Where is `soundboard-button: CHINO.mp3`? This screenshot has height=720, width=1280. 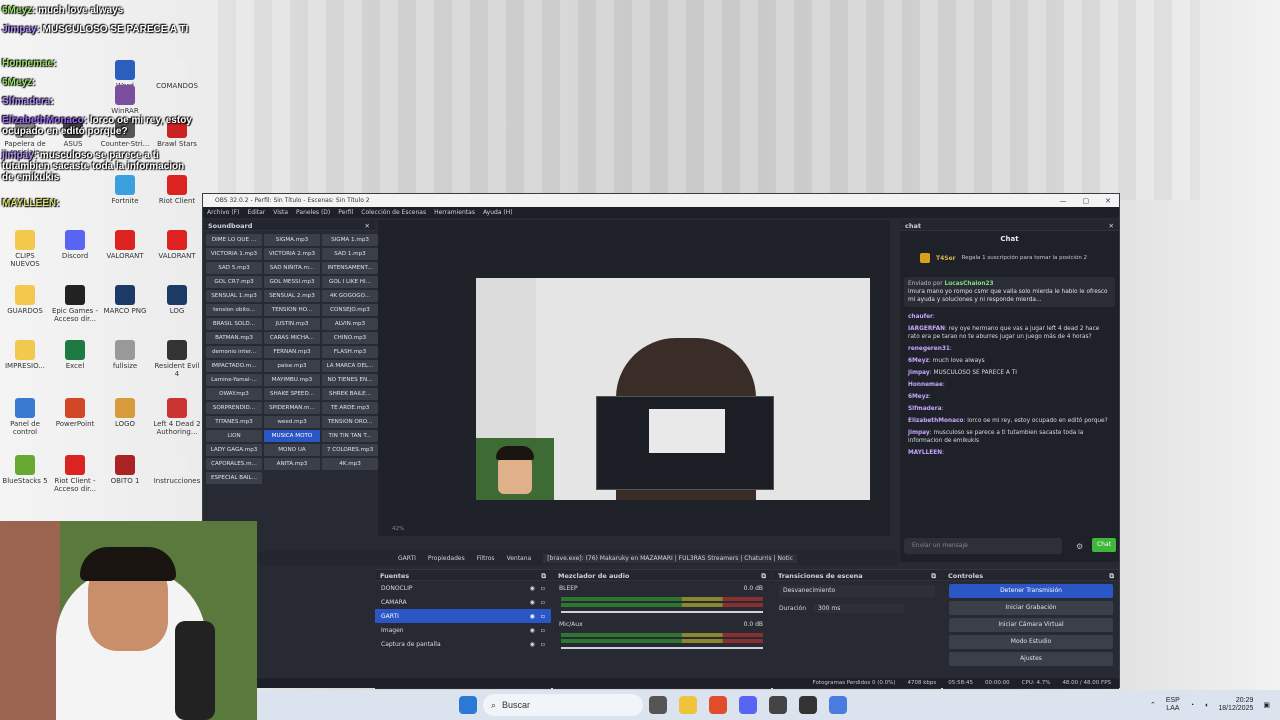 soundboard-button: CHINO.mp3 is located at coordinates (350, 338).